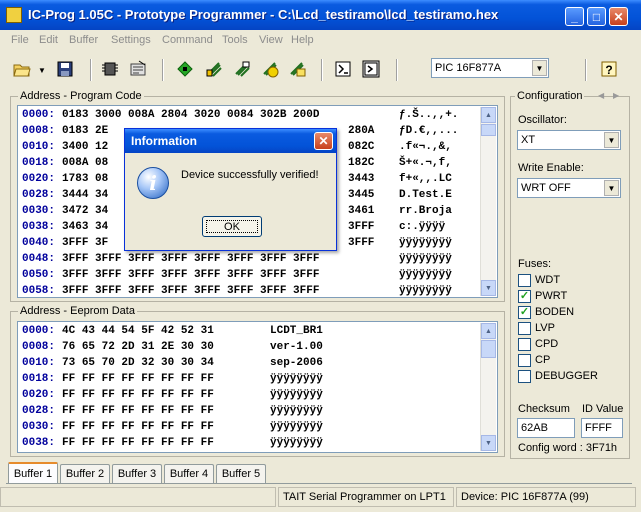 The height and width of the screenshot is (512, 641). Describe the element at coordinates (118, 347) in the screenshot. I see `eeprom-row: 0008: 76 65 72 2D 31 2E 30 30` at that location.